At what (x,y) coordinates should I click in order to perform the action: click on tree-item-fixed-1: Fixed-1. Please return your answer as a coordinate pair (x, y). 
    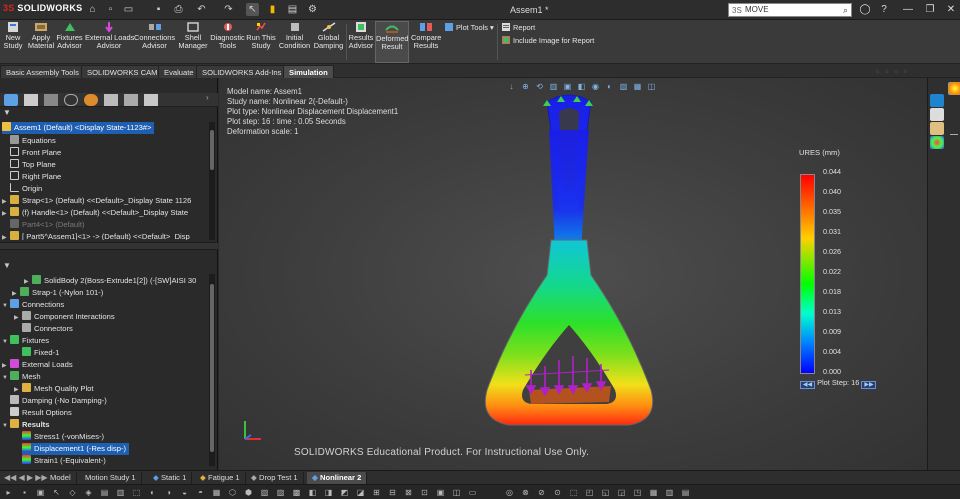
    Looking at the image, I should click on (40, 353).